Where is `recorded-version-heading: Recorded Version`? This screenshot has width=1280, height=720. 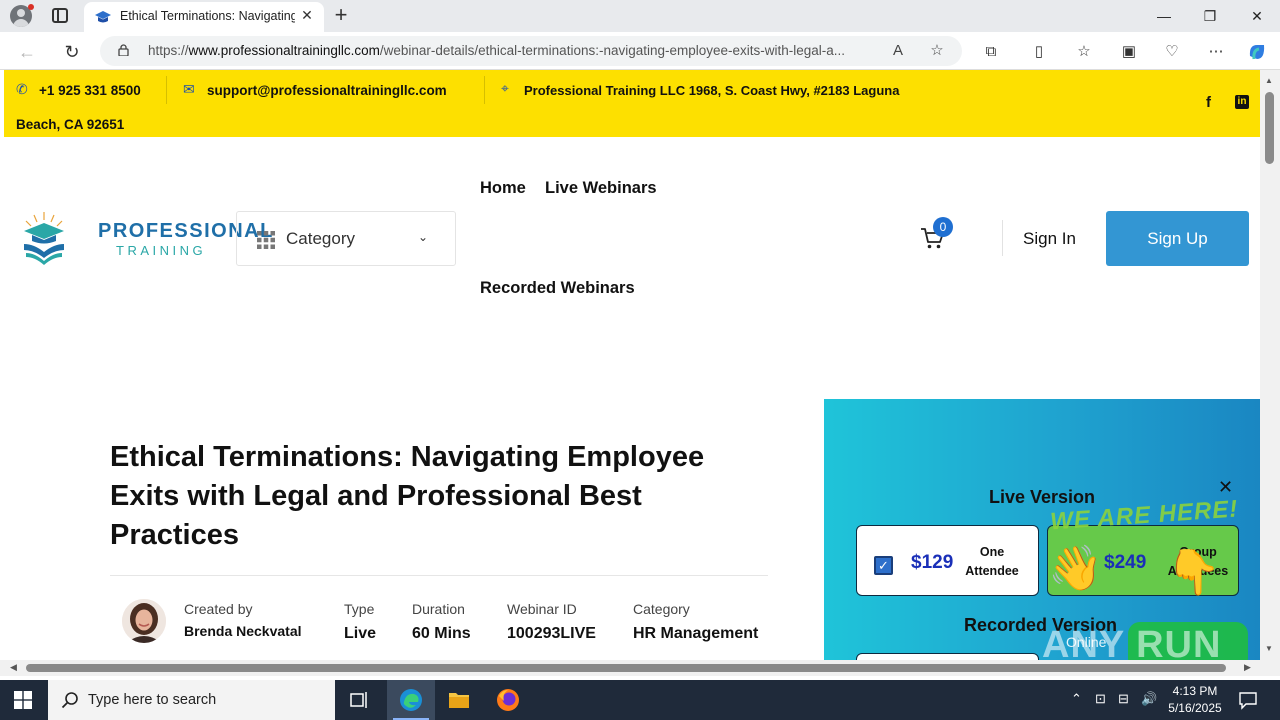 recorded-version-heading: Recorded Version is located at coordinates (1041, 625).